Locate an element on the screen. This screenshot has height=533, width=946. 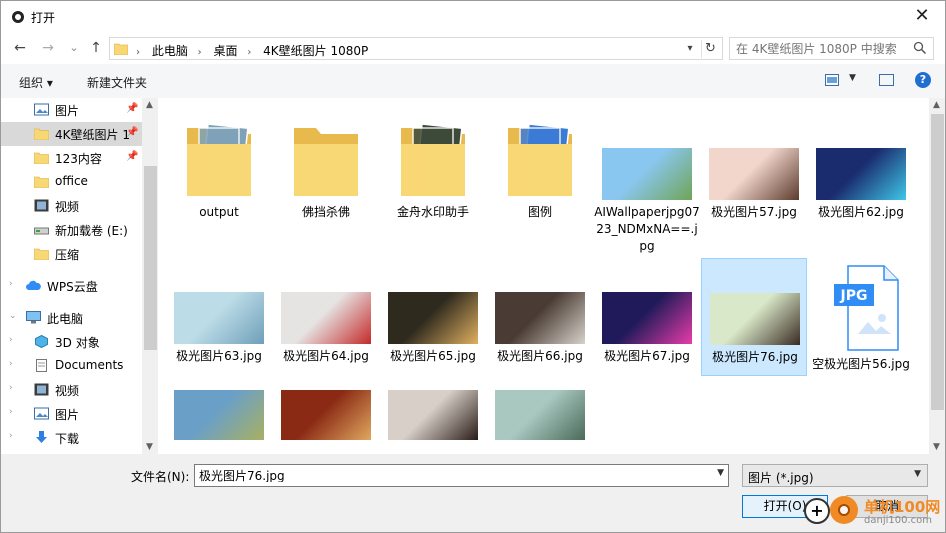
view-options-icon is located at coordinates (832, 80).